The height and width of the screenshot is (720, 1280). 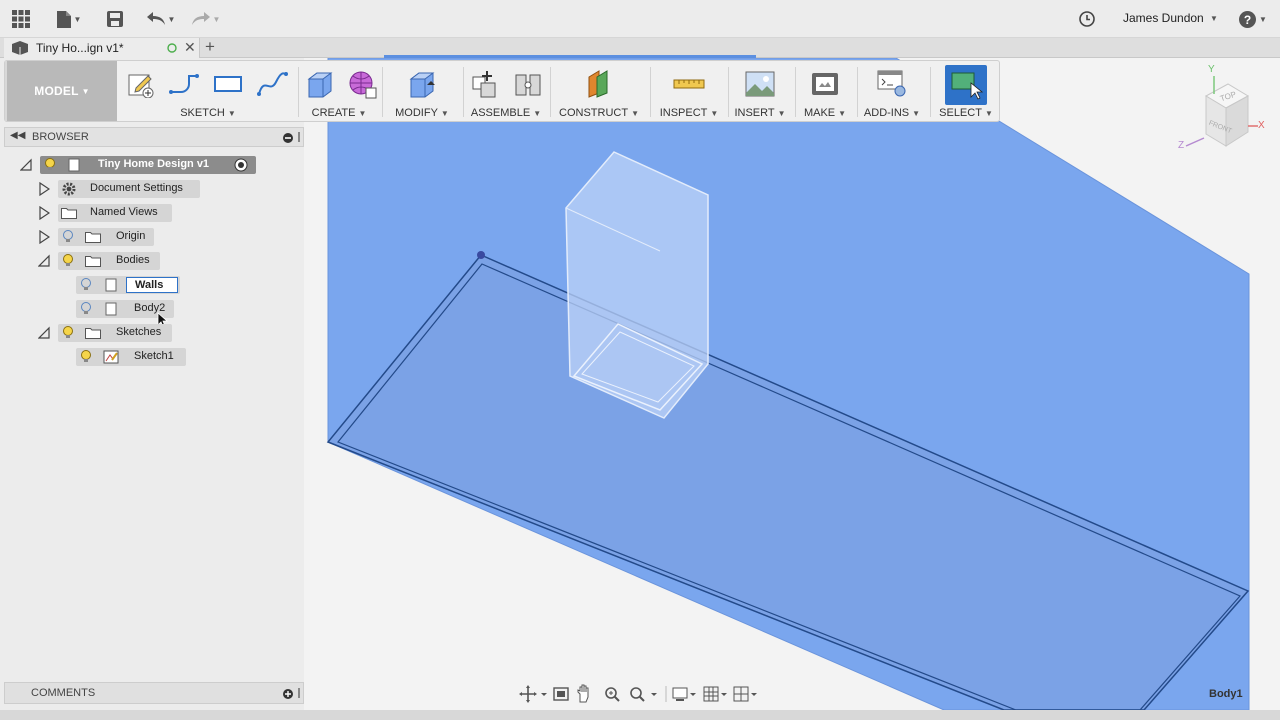 What do you see at coordinates (1163, 18) in the screenshot?
I see `user-account-menu: James Dundon` at bounding box center [1163, 18].